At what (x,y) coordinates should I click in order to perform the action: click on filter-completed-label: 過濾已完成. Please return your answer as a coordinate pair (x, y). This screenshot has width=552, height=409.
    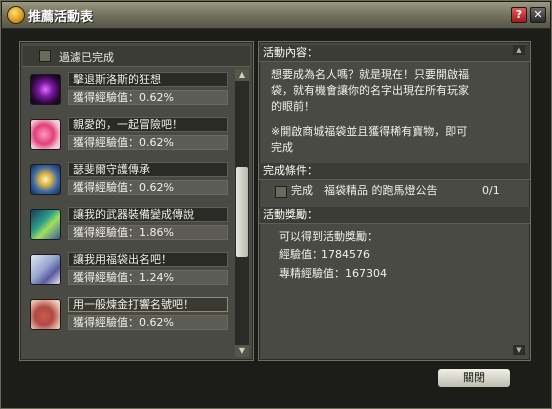
    Looking at the image, I should click on (86, 57).